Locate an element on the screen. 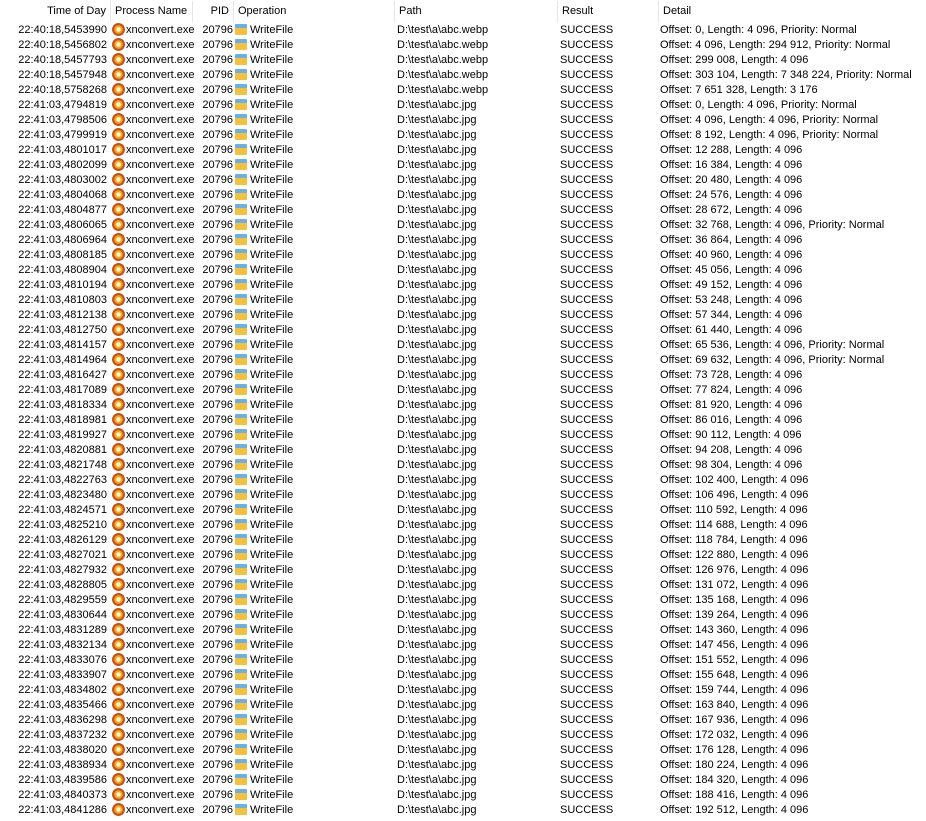 Image resolution: width=926 pixels, height=821 pixels. column-header-result: Result is located at coordinates (608, 11).